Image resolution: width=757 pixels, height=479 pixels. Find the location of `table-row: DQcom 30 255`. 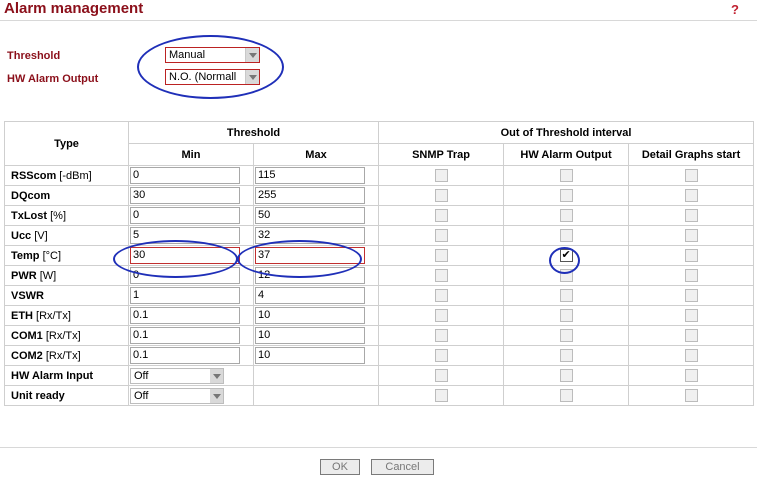

table-row: DQcom 30 255 is located at coordinates (379, 195).